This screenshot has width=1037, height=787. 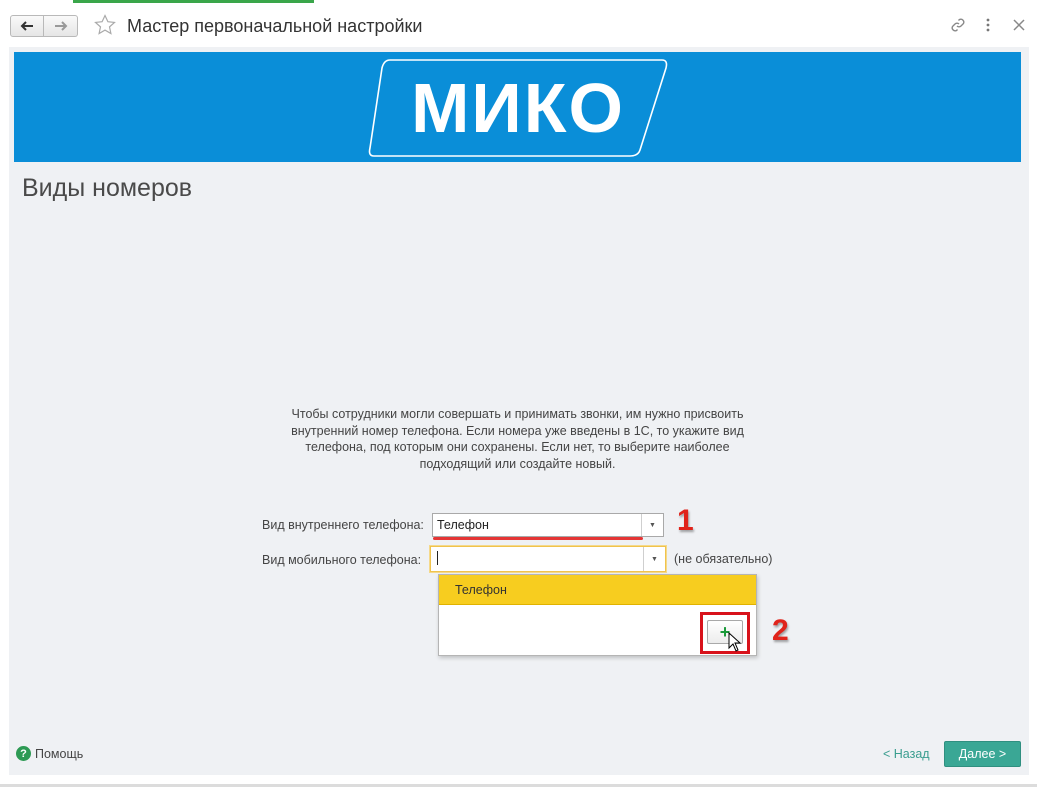 What do you see at coordinates (597, 590) in the screenshot?
I see `dropdown-item-telefon: Телефон` at bounding box center [597, 590].